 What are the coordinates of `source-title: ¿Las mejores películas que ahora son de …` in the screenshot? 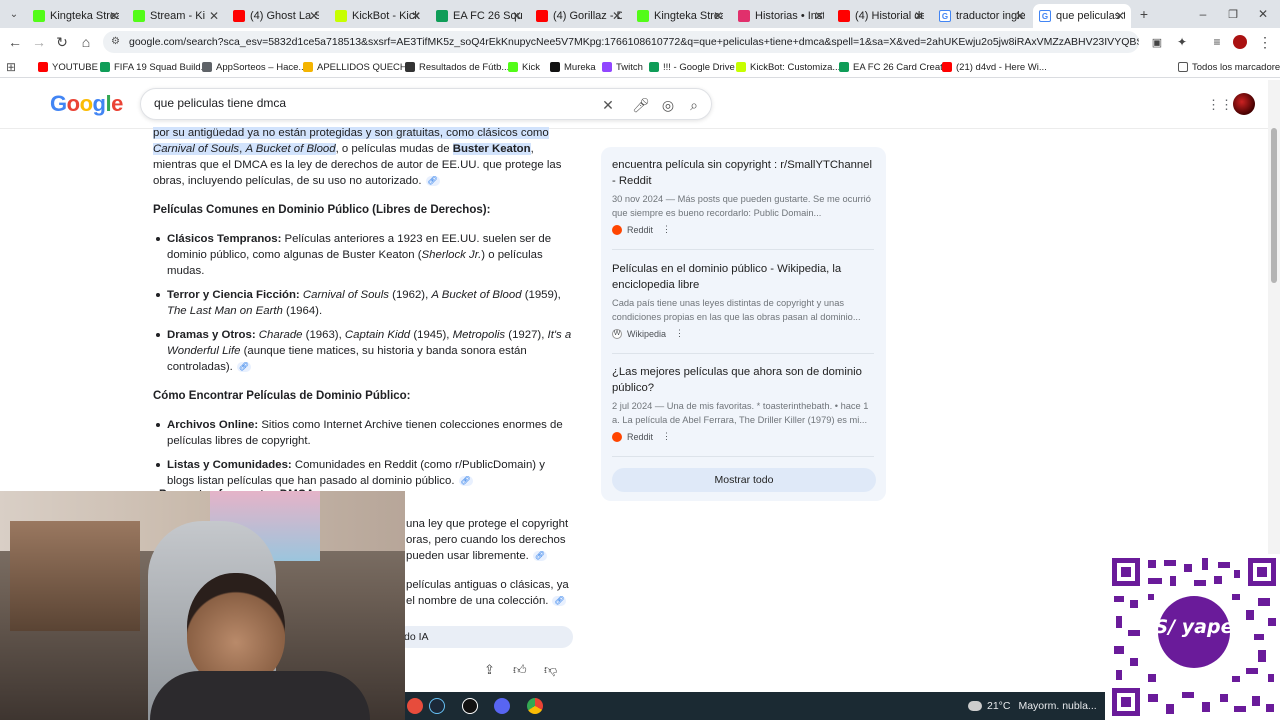 It's located at (743, 380).